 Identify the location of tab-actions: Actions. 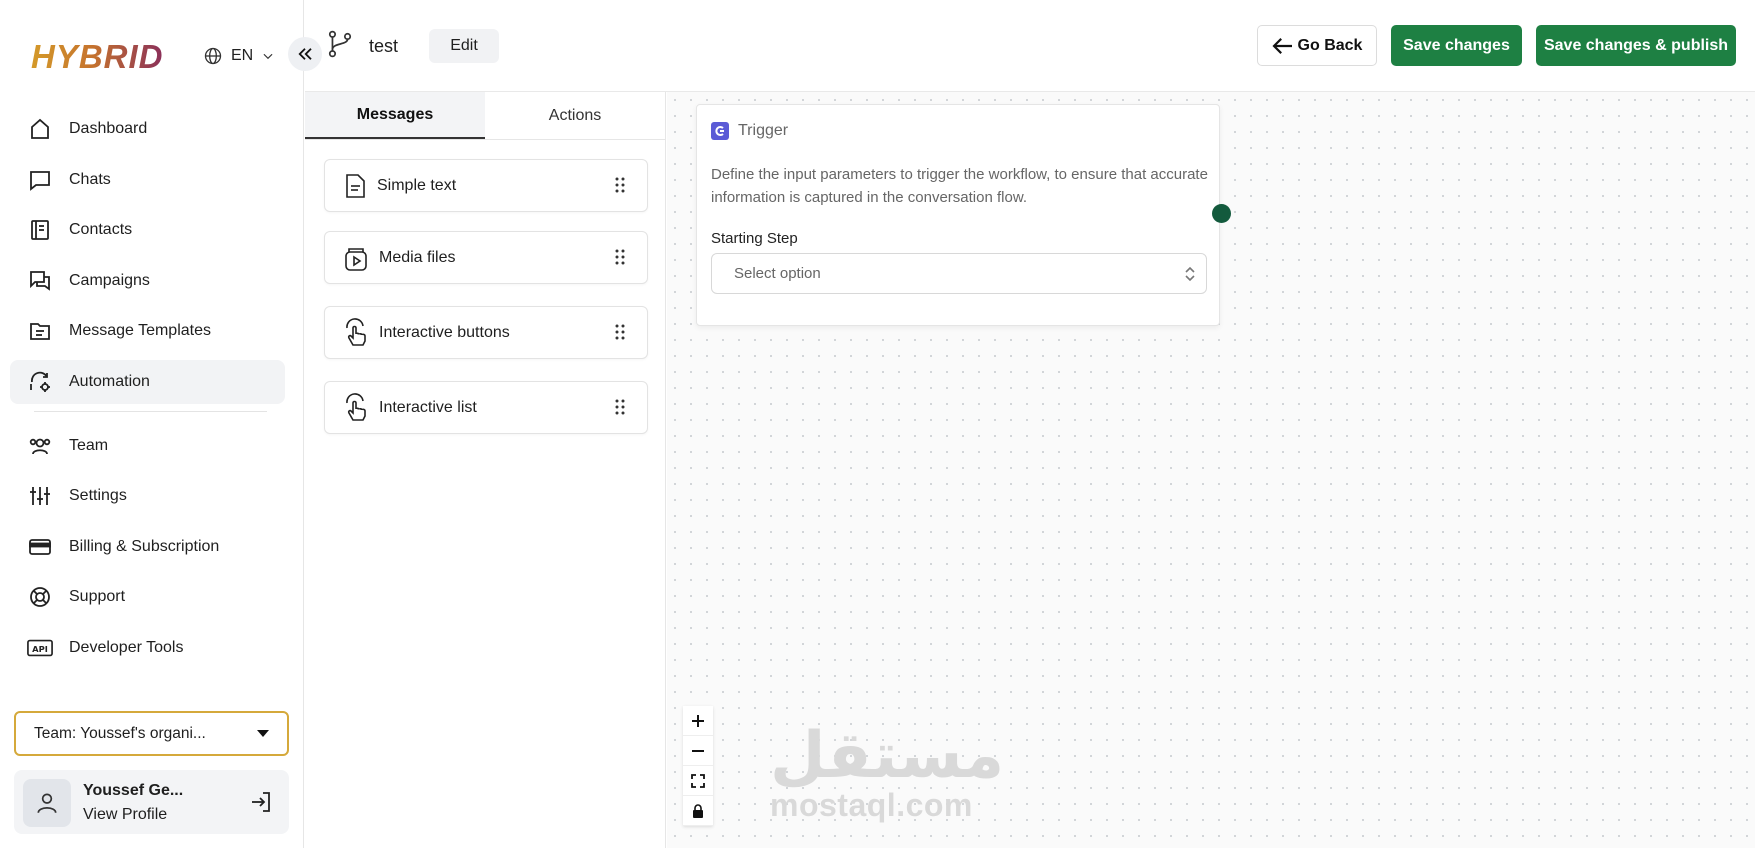
(575, 115).